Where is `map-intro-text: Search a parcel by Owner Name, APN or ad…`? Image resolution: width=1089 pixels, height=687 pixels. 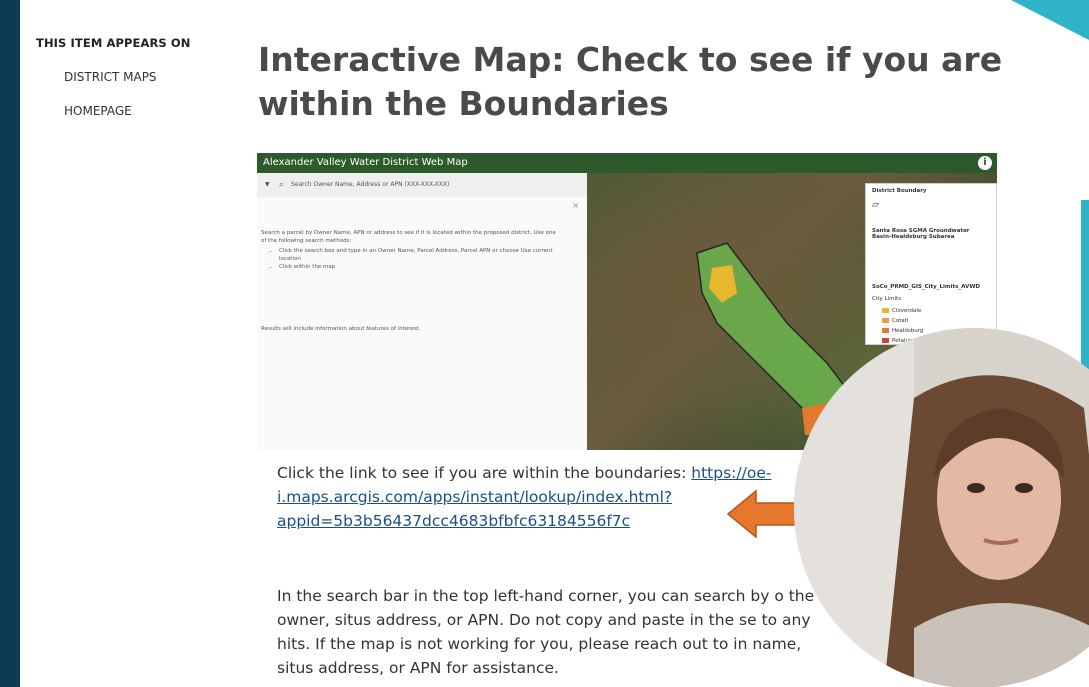 map-intro-text: Search a parcel by Owner Name, APN or ad… is located at coordinates (411, 250).